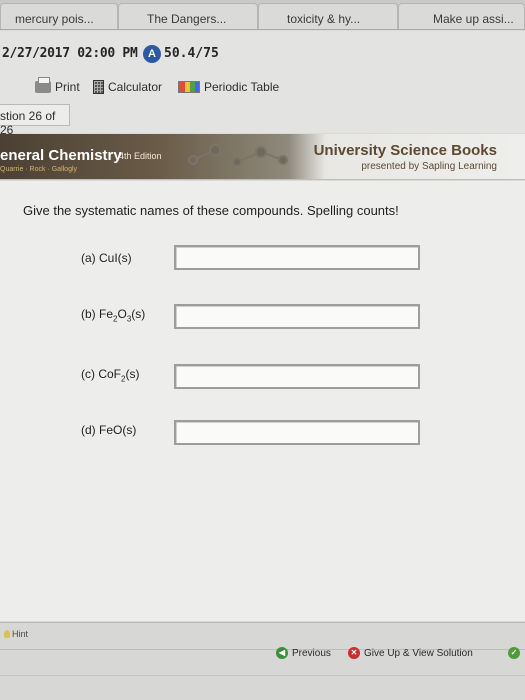 The height and width of the screenshot is (700, 525). What do you see at coordinates (140, 156) in the screenshot?
I see `book-edition: 4th Edition` at bounding box center [140, 156].